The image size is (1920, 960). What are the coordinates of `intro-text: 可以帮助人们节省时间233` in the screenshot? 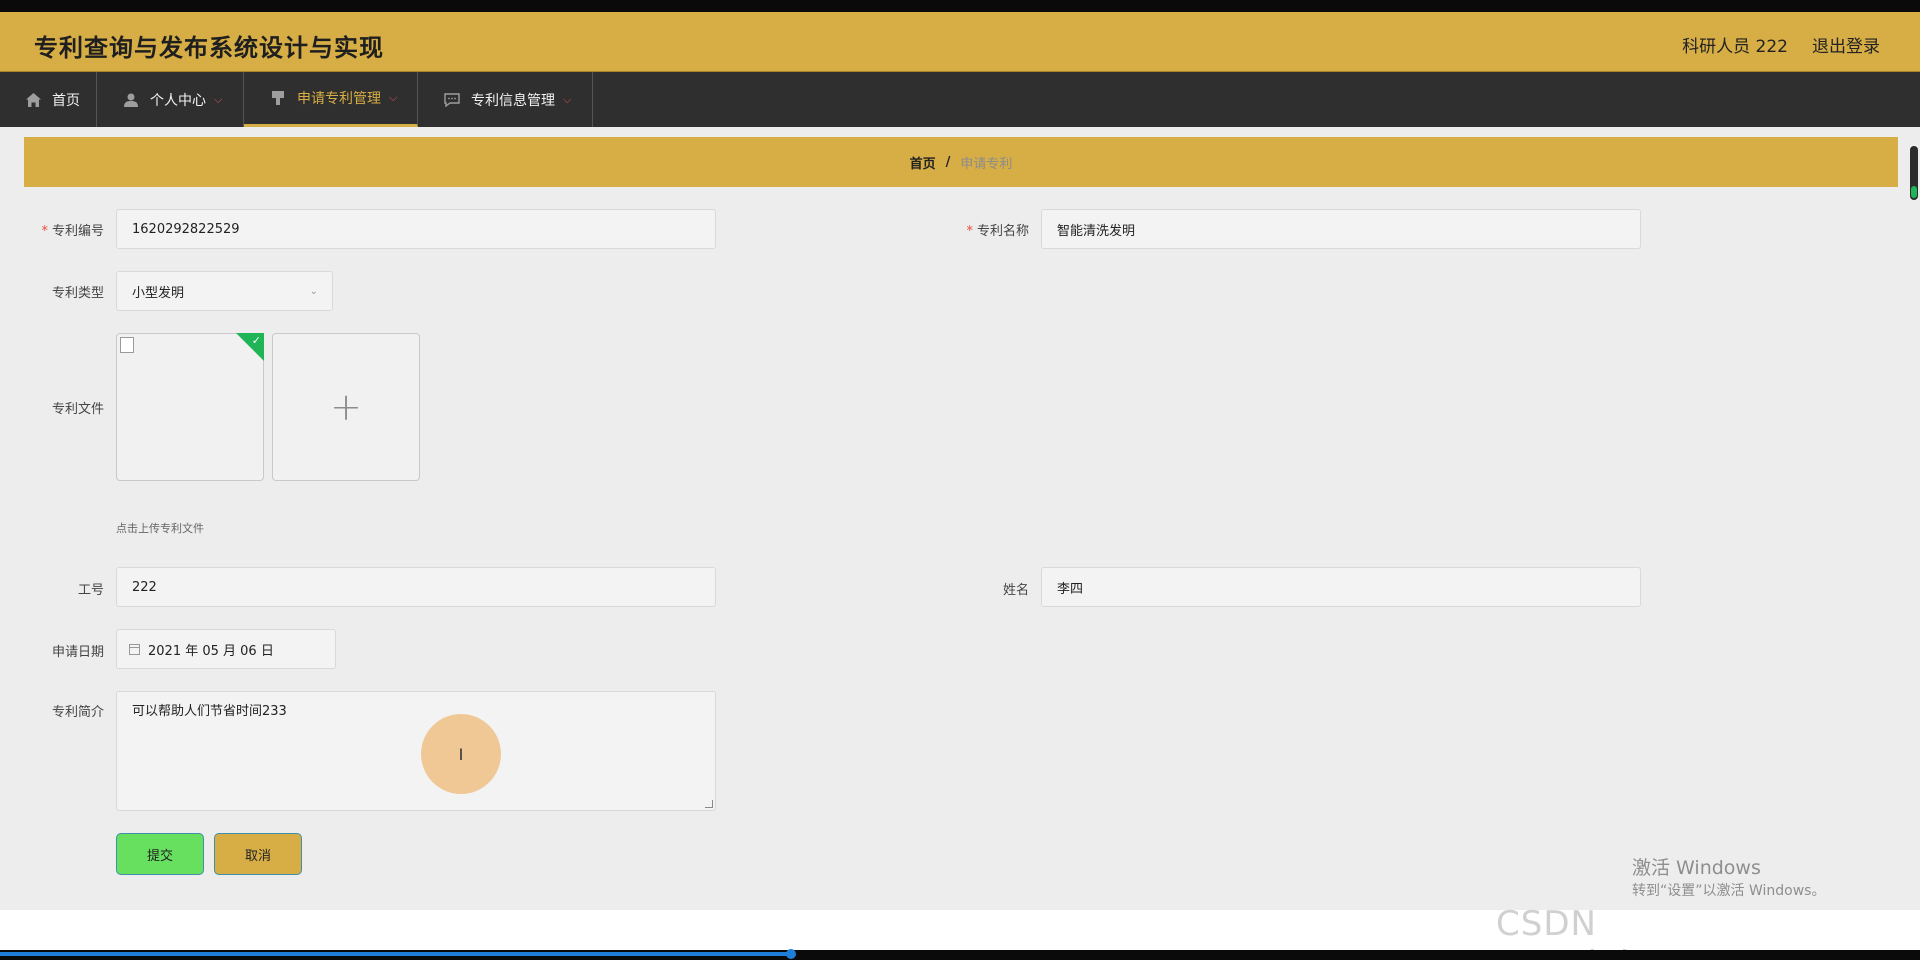 It's located at (209, 711).